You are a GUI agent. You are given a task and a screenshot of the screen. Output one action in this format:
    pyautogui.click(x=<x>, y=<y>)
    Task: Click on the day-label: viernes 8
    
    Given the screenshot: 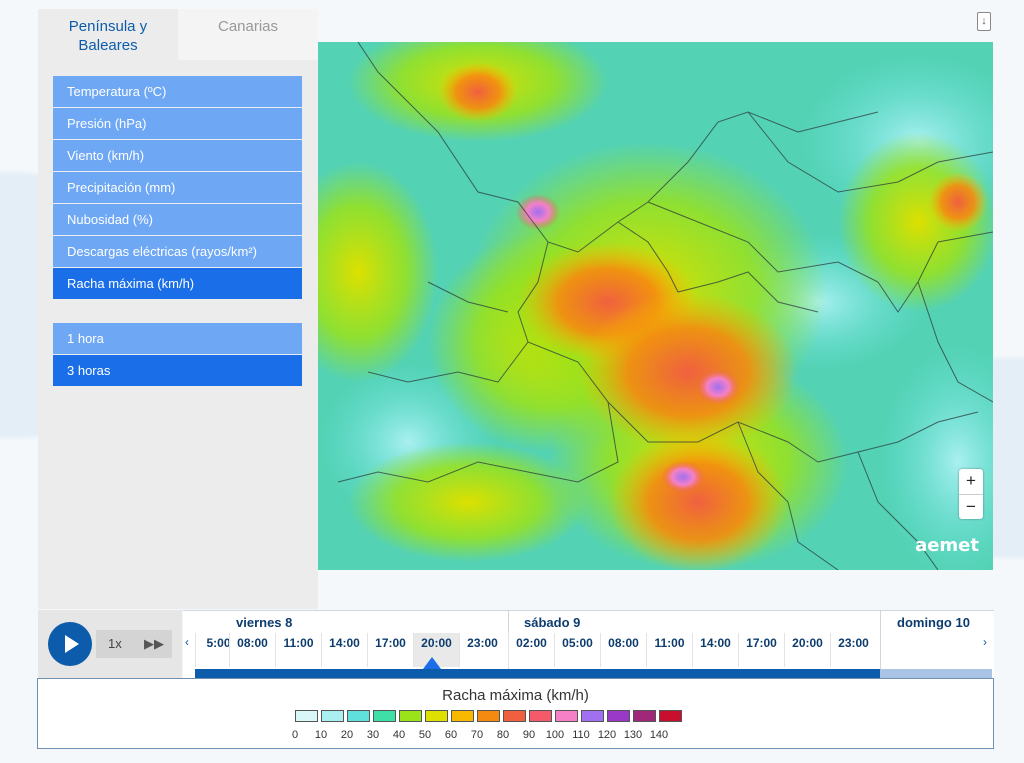 What is the action you would take?
    pyautogui.click(x=264, y=622)
    